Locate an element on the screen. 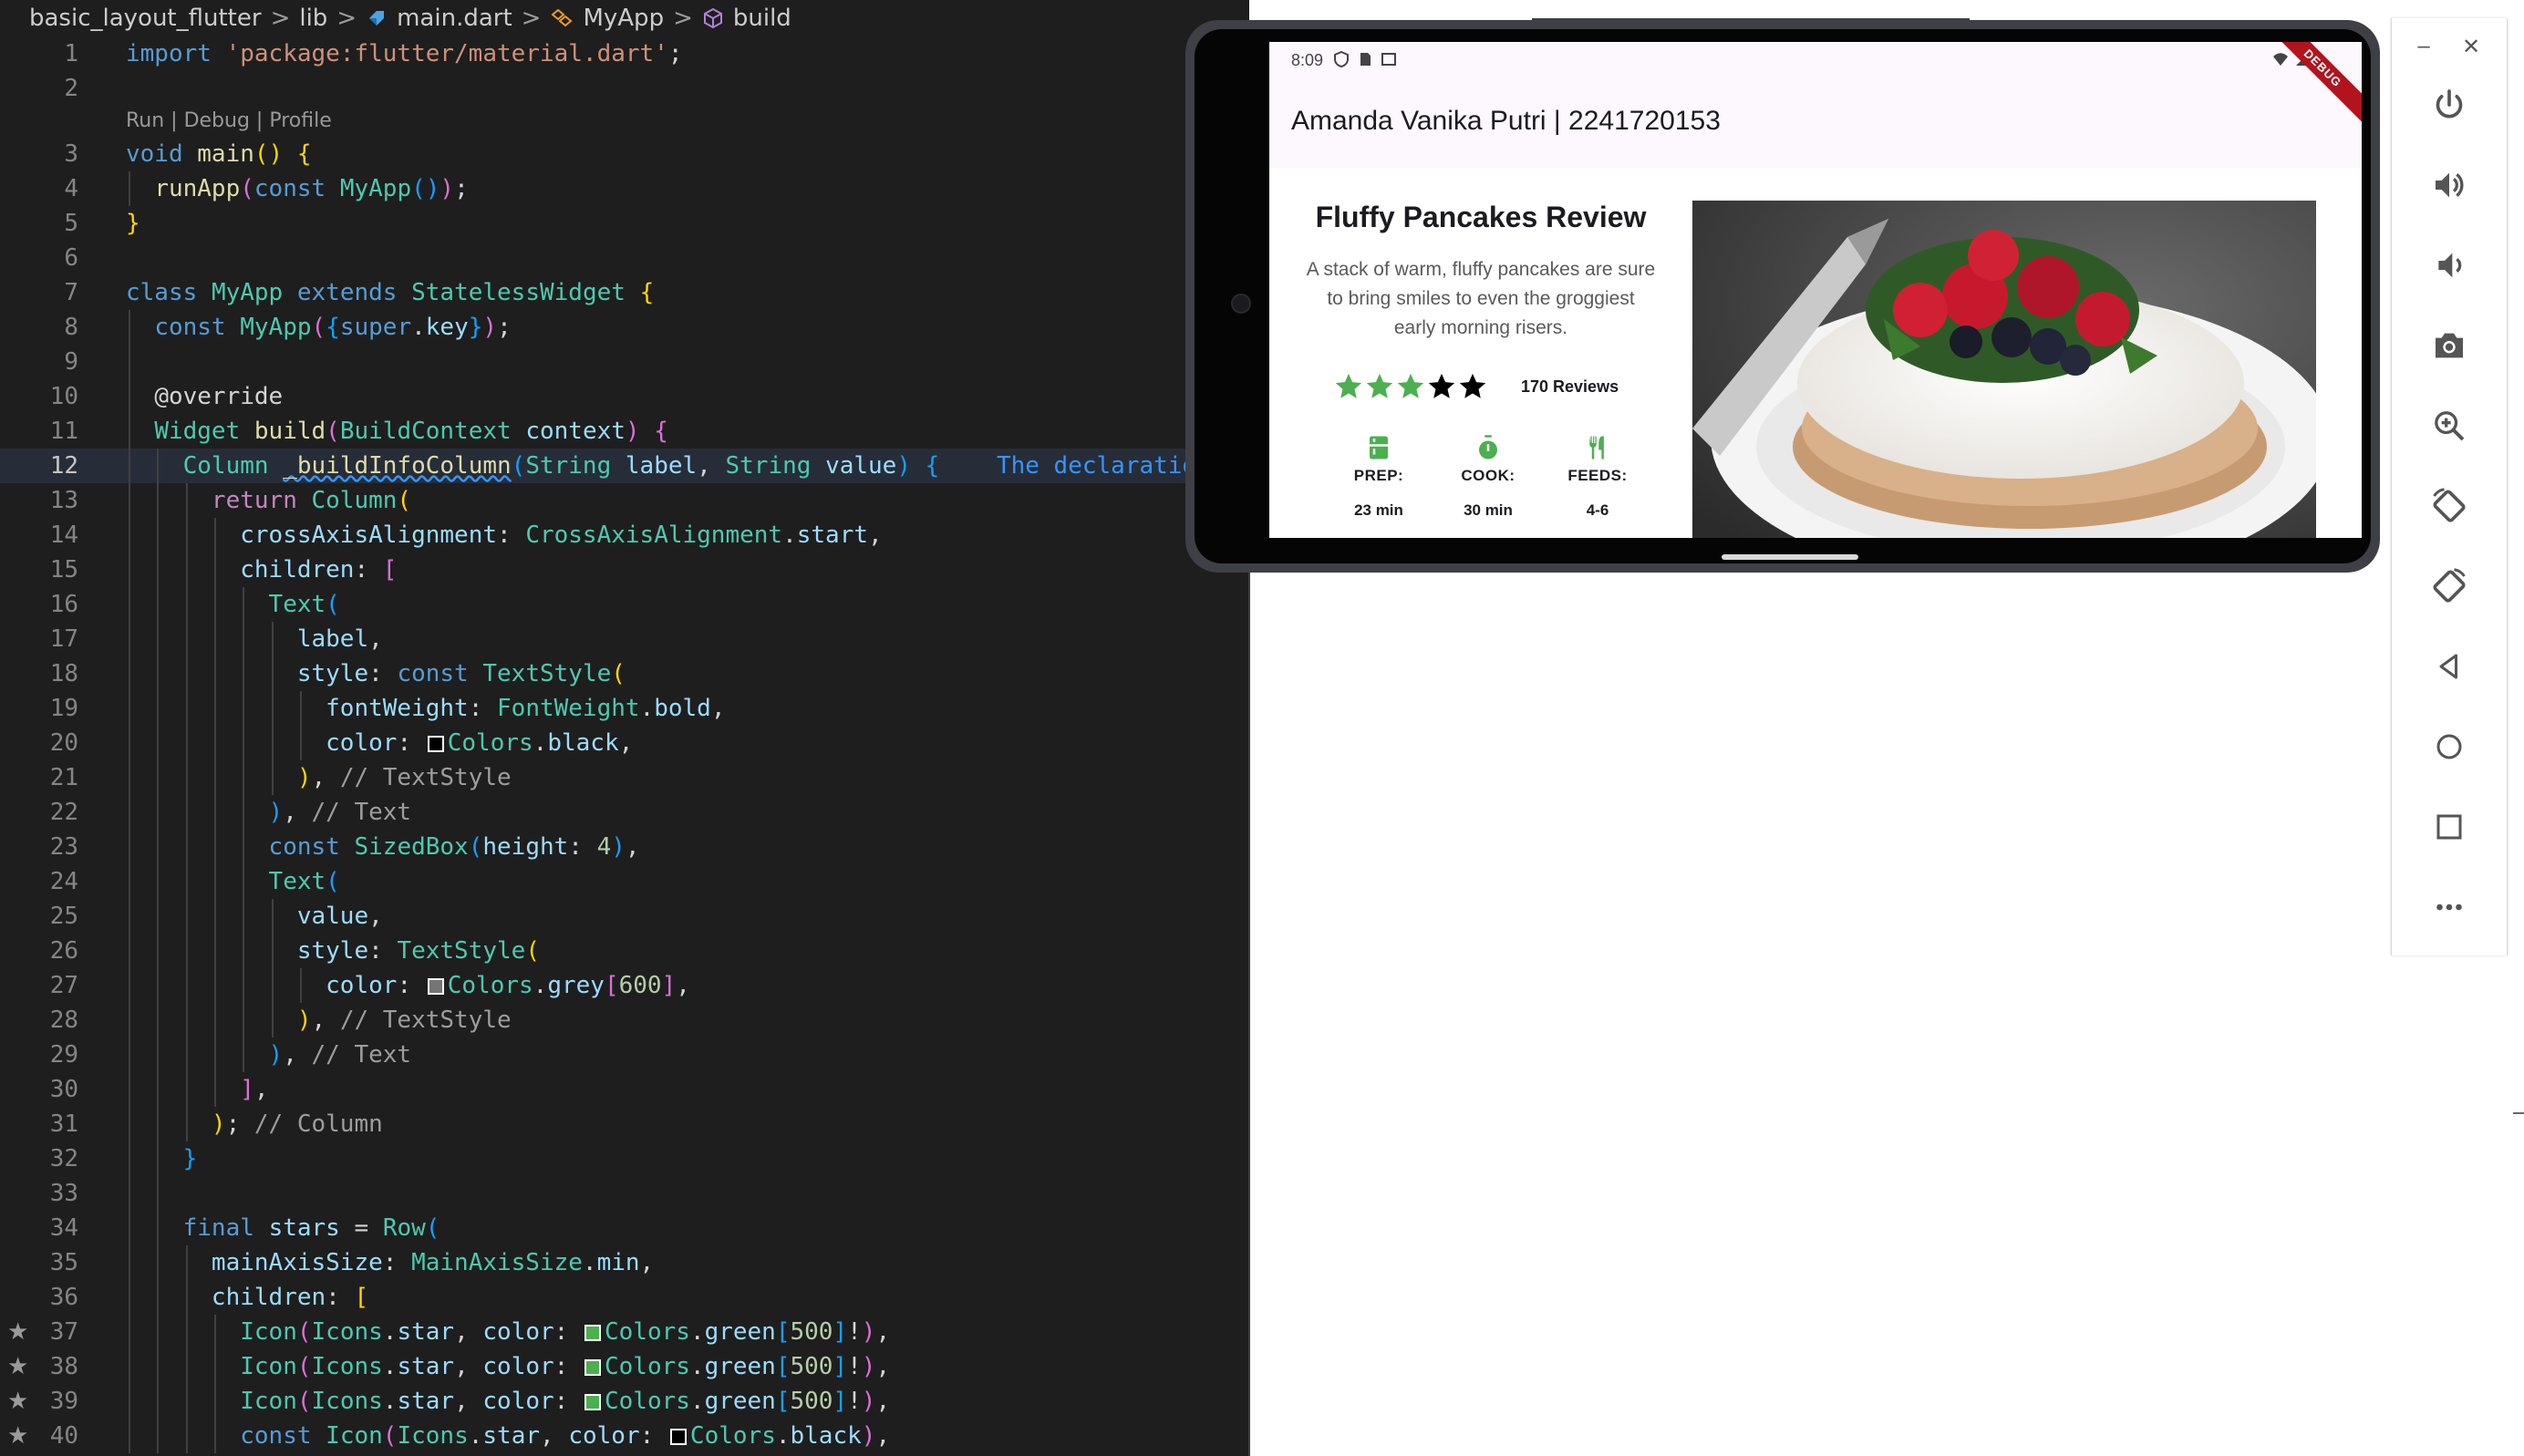 The image size is (2524, 1456). code-line: 35 mainAxisSize: MainAxisSize.min, is located at coordinates (624, 1262).